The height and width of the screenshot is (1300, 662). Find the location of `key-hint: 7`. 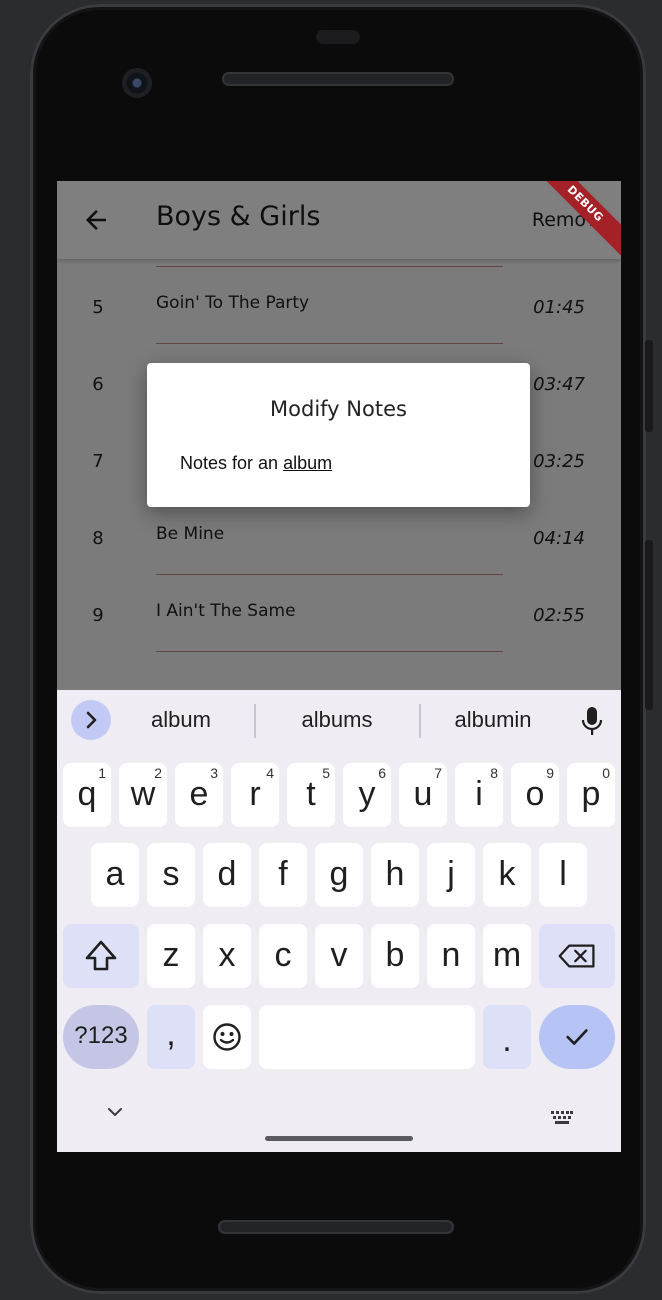

key-hint: 7 is located at coordinates (438, 773).